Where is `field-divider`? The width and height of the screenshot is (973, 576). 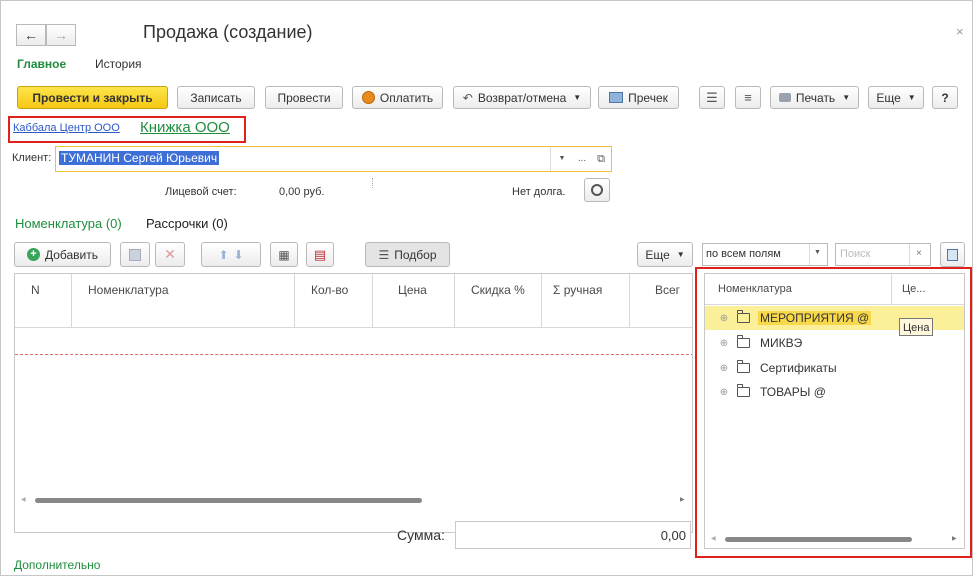
field-divider is located at coordinates (550, 159).